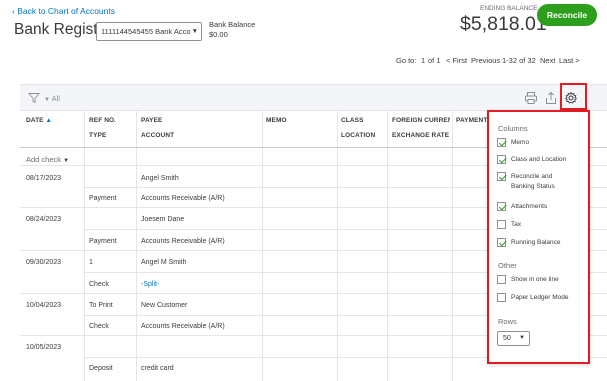  What do you see at coordinates (101, 368) in the screenshot?
I see `row-type: Deposit` at bounding box center [101, 368].